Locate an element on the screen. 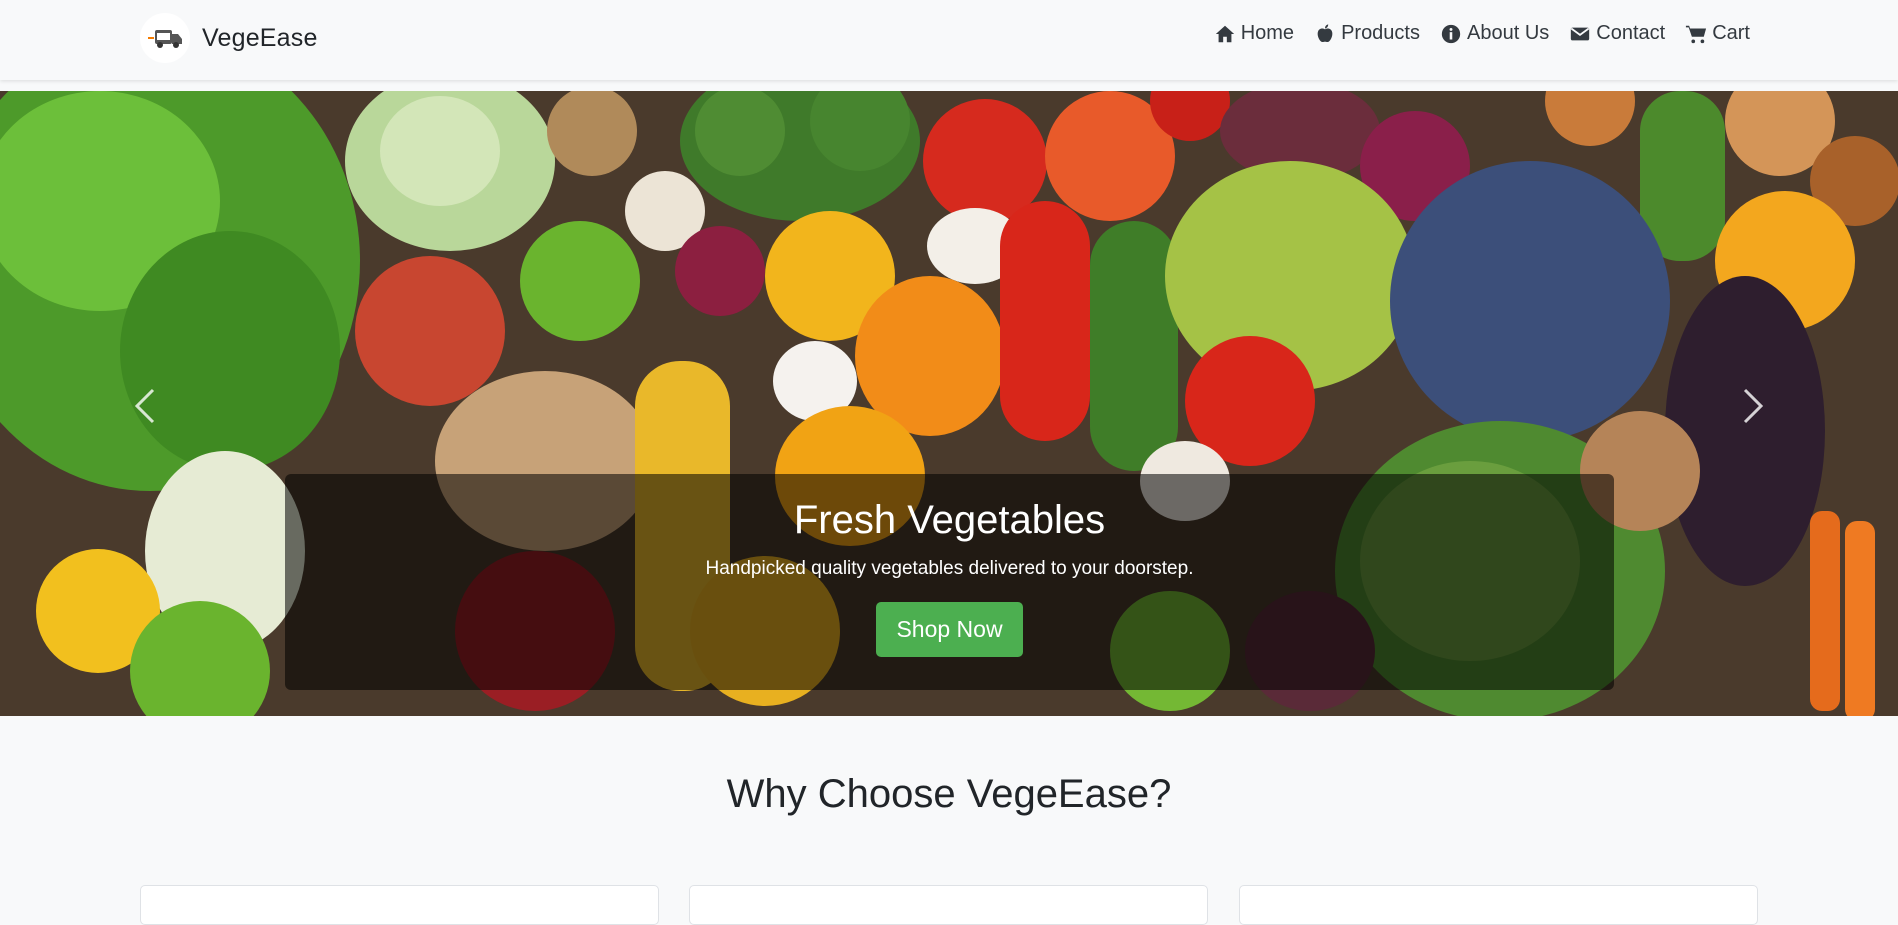 This screenshot has width=1898, height=925. main-nav: Home Products About Us Contact Cart is located at coordinates (1482, 33).